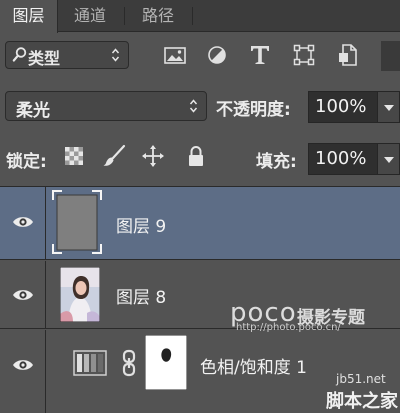 The image size is (400, 413). What do you see at coordinates (80, 294) in the screenshot?
I see `layer-thumbnail-photo` at bounding box center [80, 294].